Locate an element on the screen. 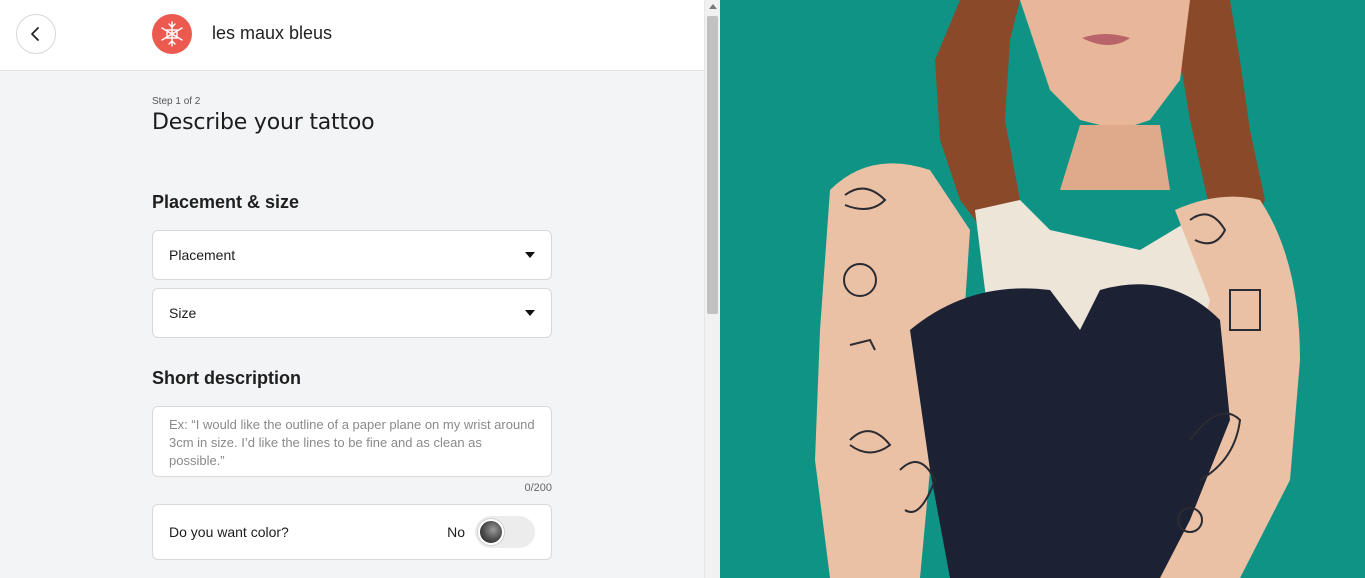 This screenshot has width=1365, height=578. back-button is located at coordinates (36, 34).